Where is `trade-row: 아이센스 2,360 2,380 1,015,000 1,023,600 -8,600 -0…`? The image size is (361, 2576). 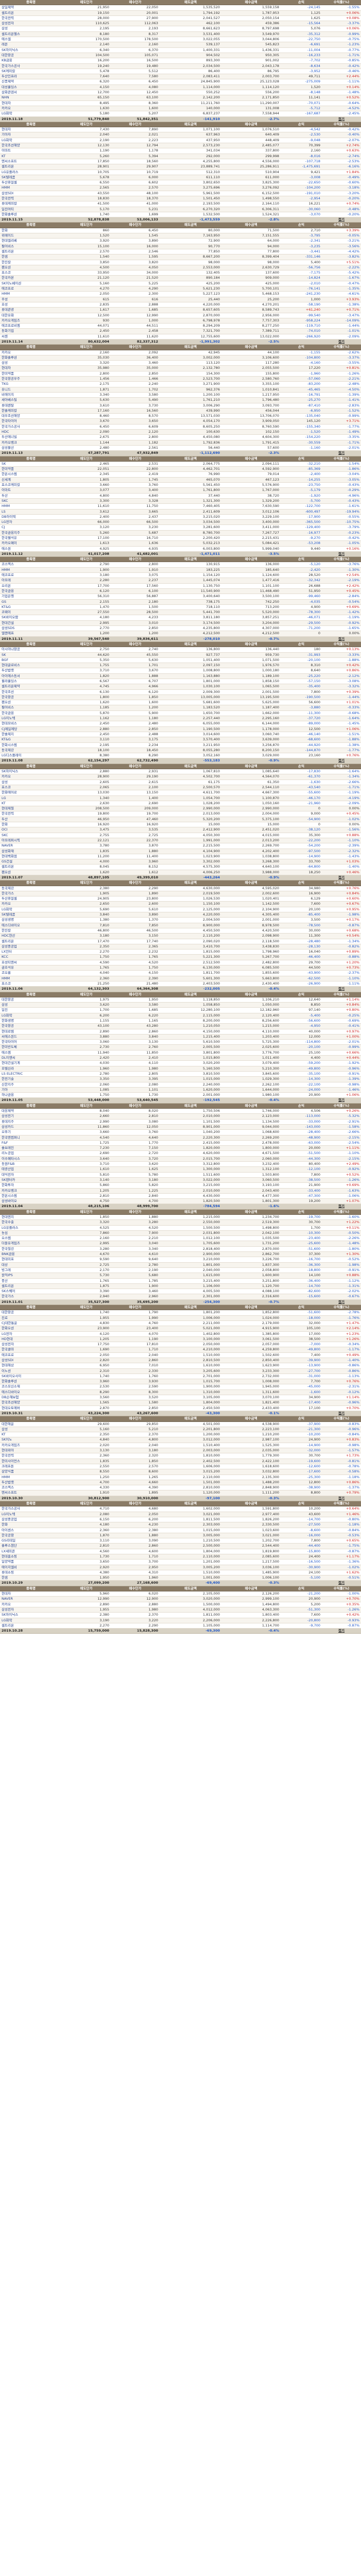 trade-row: 아이센스 2,360 2,380 1,015,000 1,023,600 -8,600 -0… is located at coordinates (180, 1530).